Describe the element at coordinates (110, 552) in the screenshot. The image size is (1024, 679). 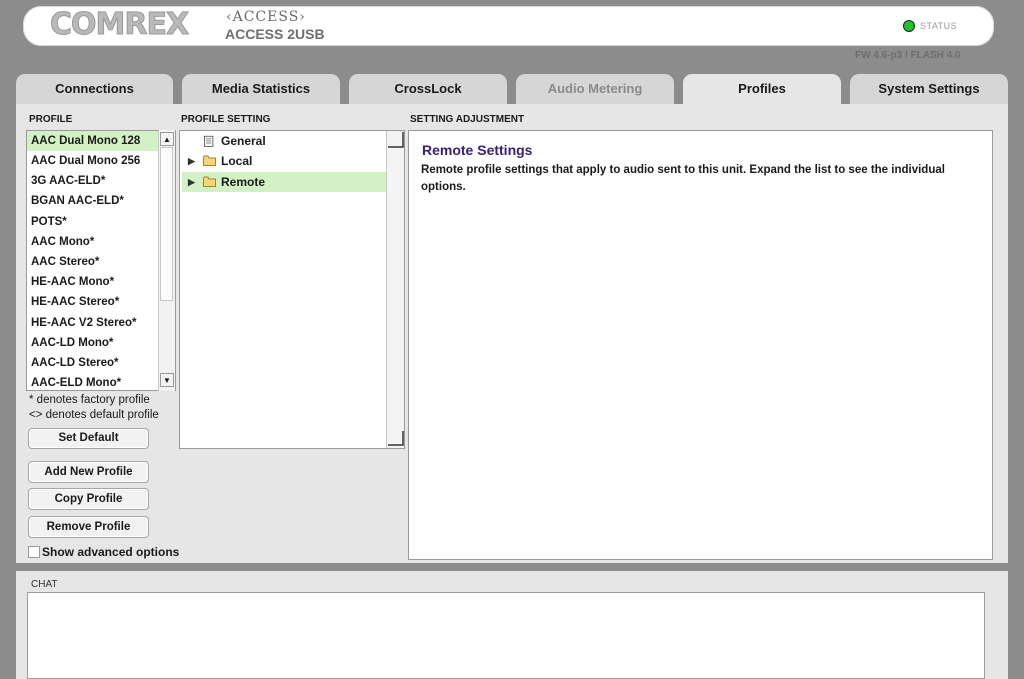
I see `advanced-options-label: Show advanced options` at that location.